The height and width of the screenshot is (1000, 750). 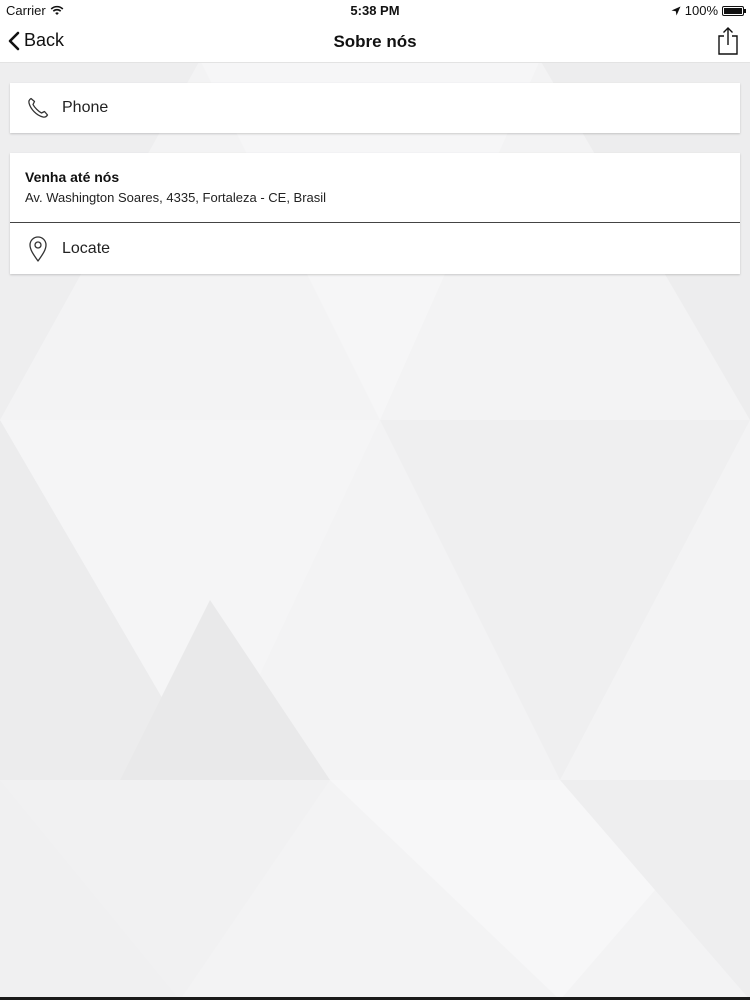 What do you see at coordinates (85, 107) in the screenshot?
I see `phone-label: Phone` at bounding box center [85, 107].